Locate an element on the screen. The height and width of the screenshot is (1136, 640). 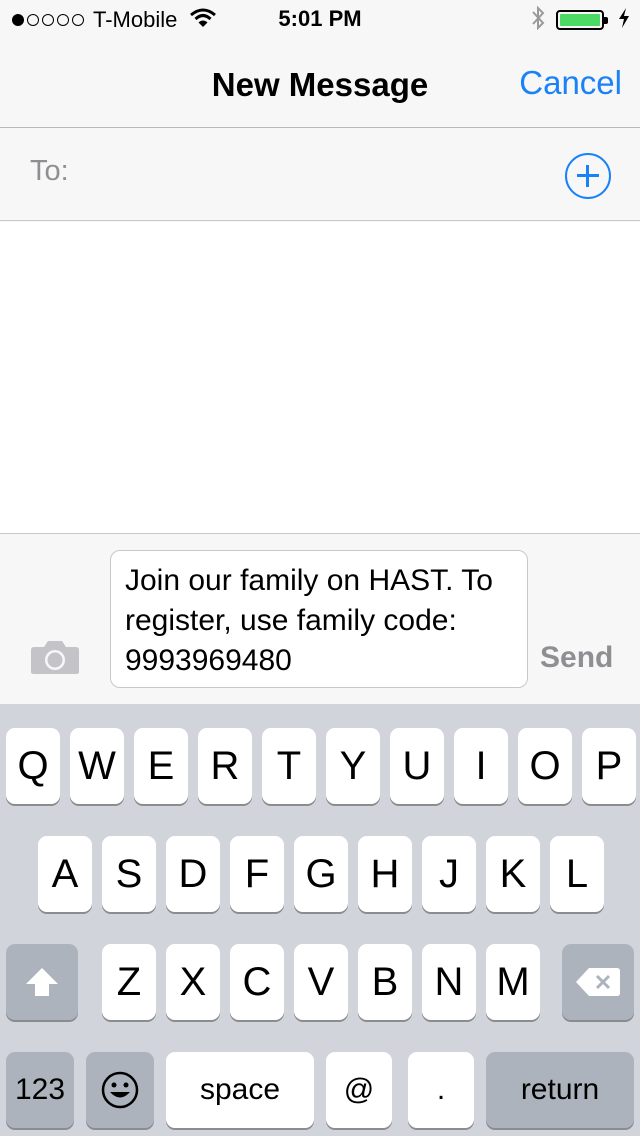
key-p: P is located at coordinates (609, 766).